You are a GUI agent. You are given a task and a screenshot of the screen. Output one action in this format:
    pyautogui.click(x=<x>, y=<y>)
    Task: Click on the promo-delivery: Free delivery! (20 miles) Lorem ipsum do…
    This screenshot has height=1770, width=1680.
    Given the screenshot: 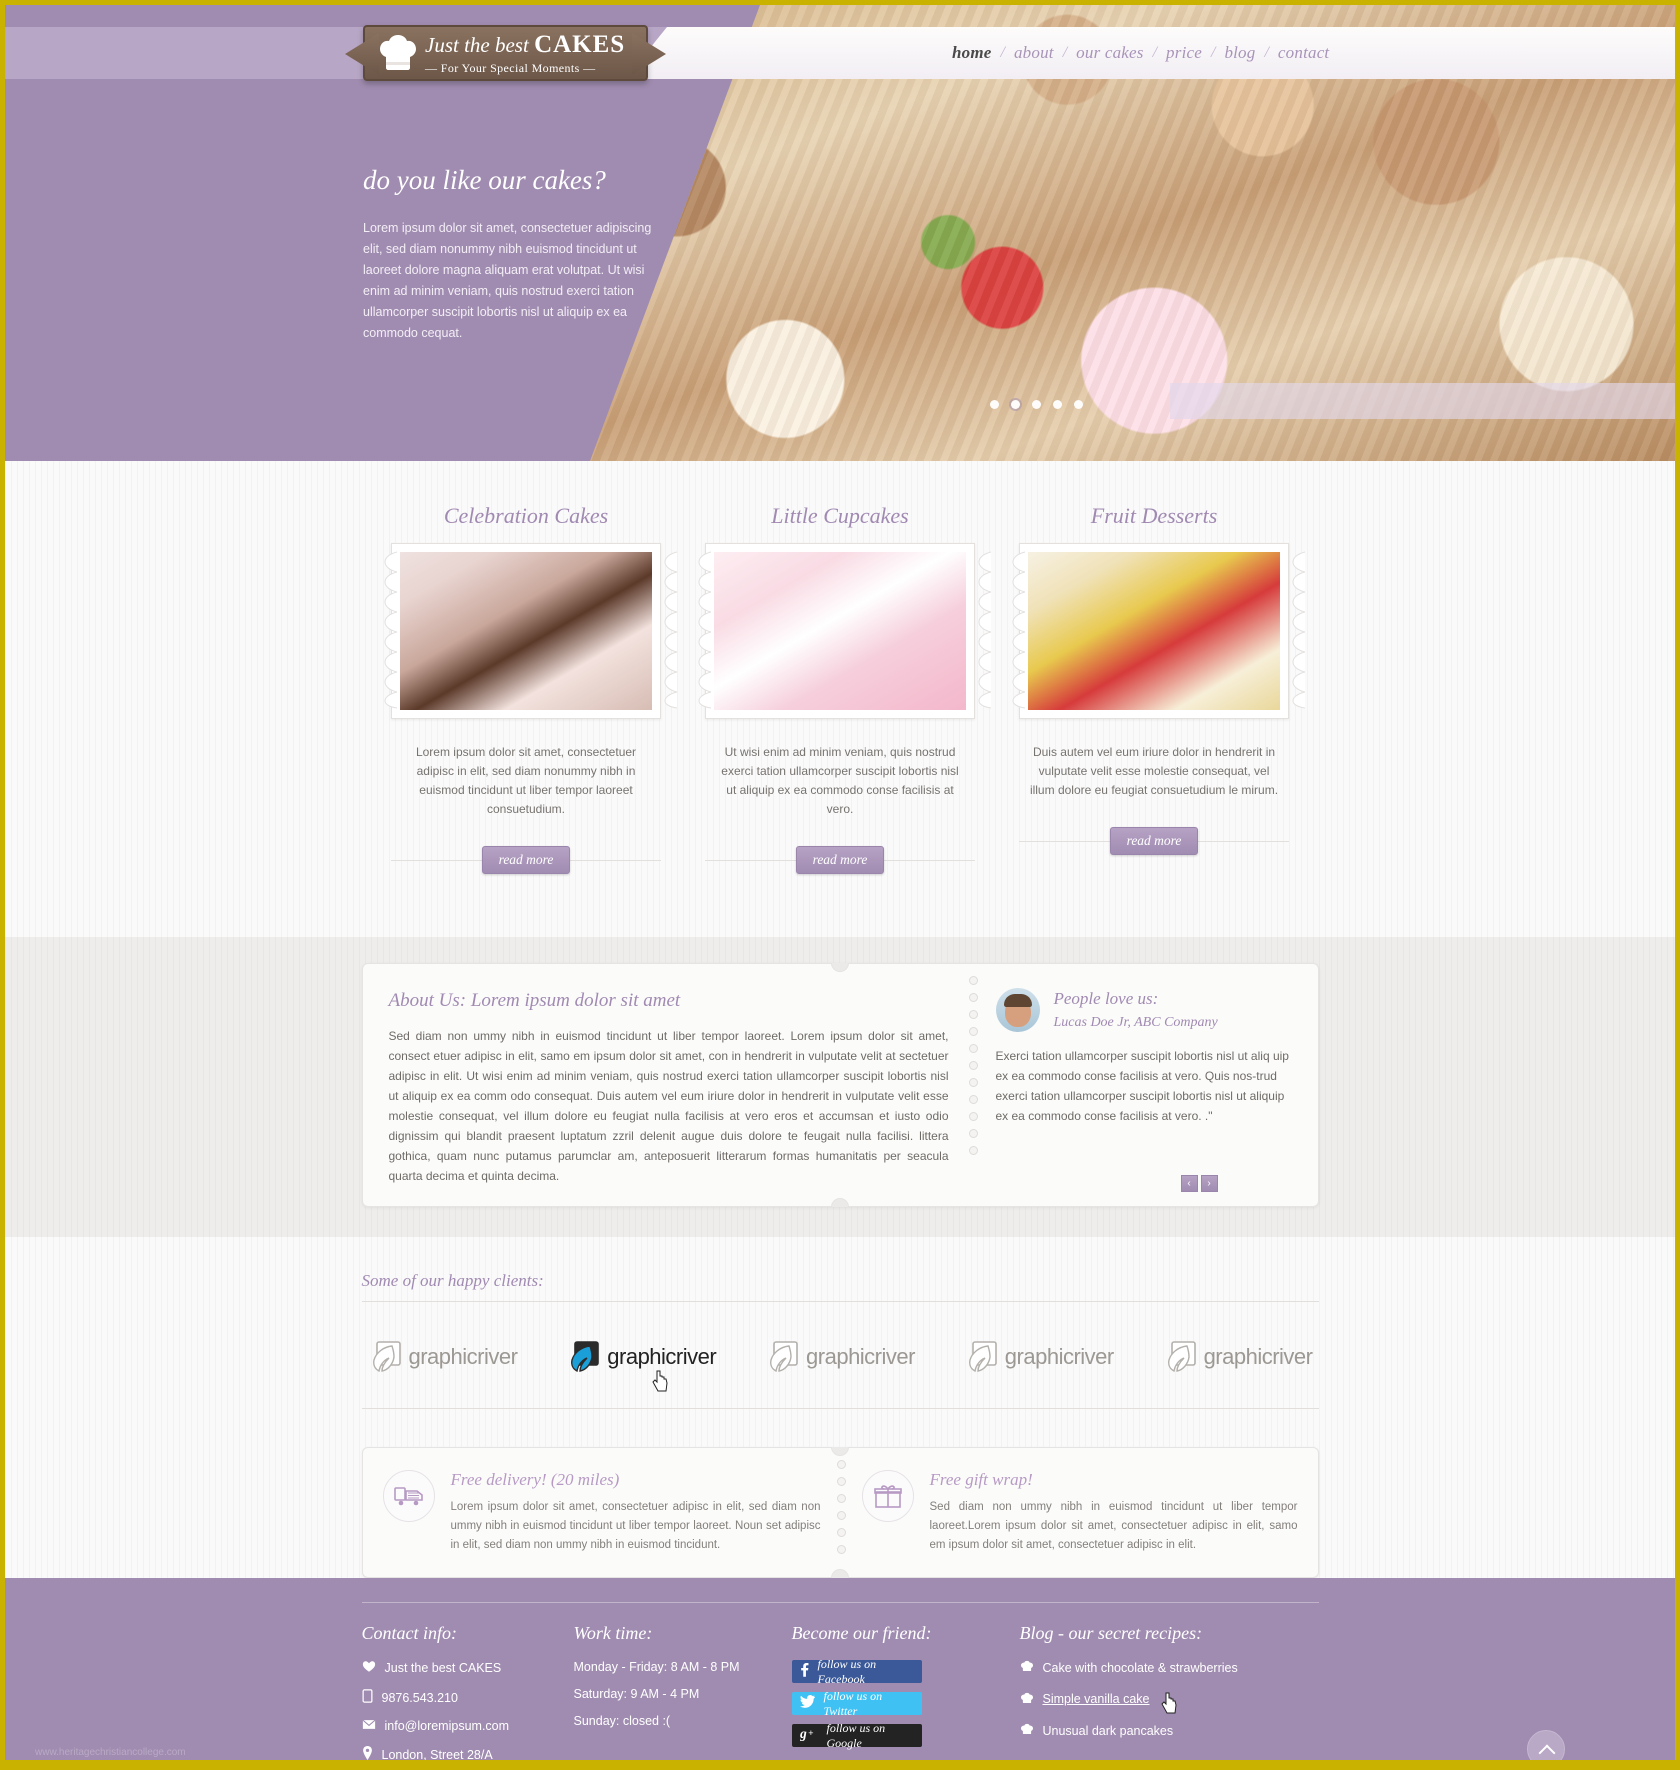 What is the action you would take?
    pyautogui.click(x=602, y=1512)
    